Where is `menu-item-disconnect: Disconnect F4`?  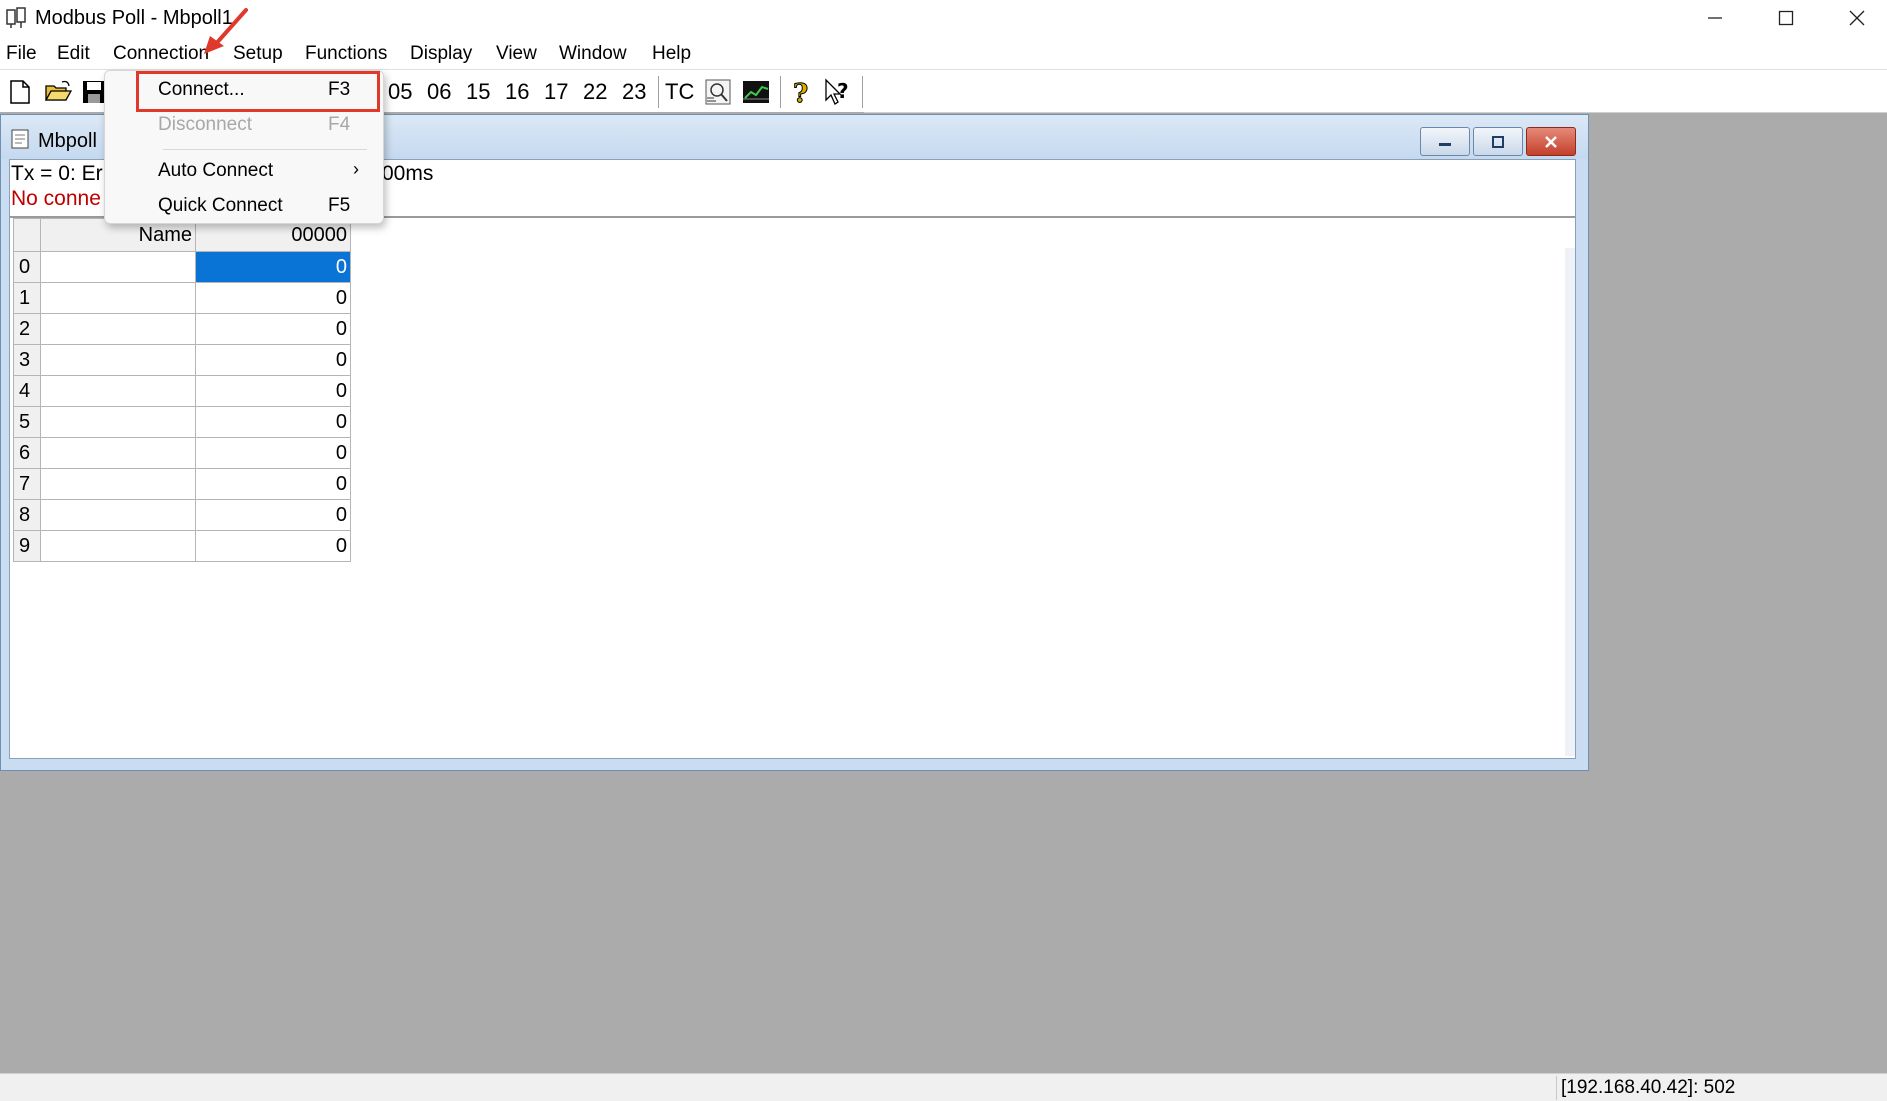
menu-item-disconnect: Disconnect F4 is located at coordinates (244, 125).